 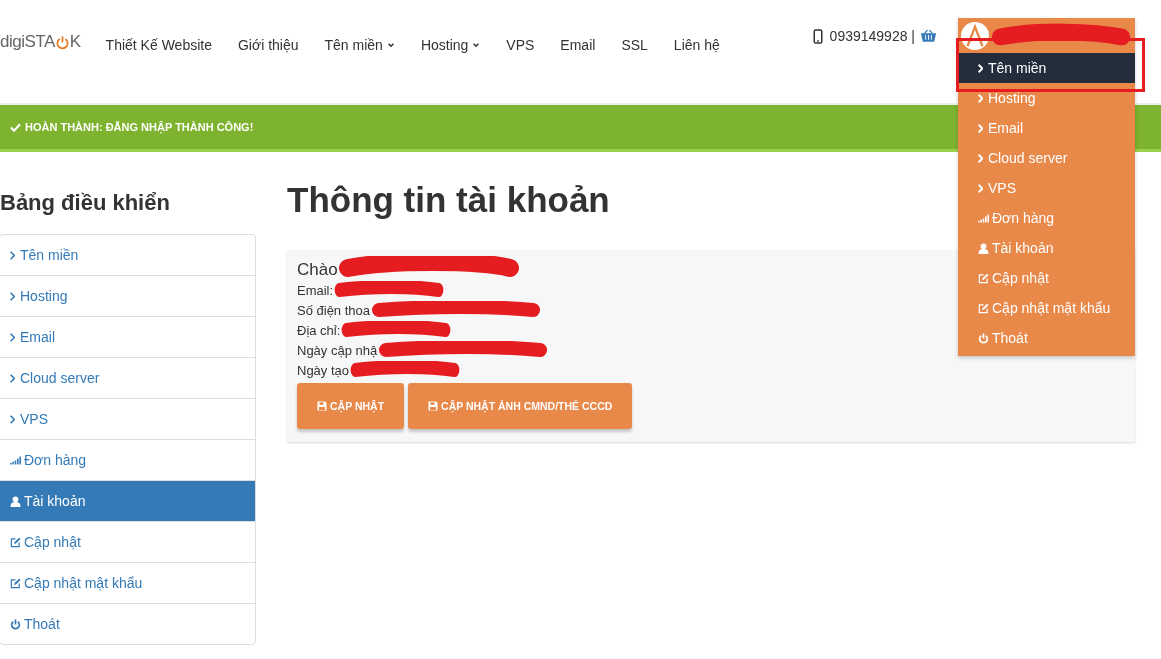 What do you see at coordinates (317, 270) in the screenshot?
I see `greeting: Chào` at bounding box center [317, 270].